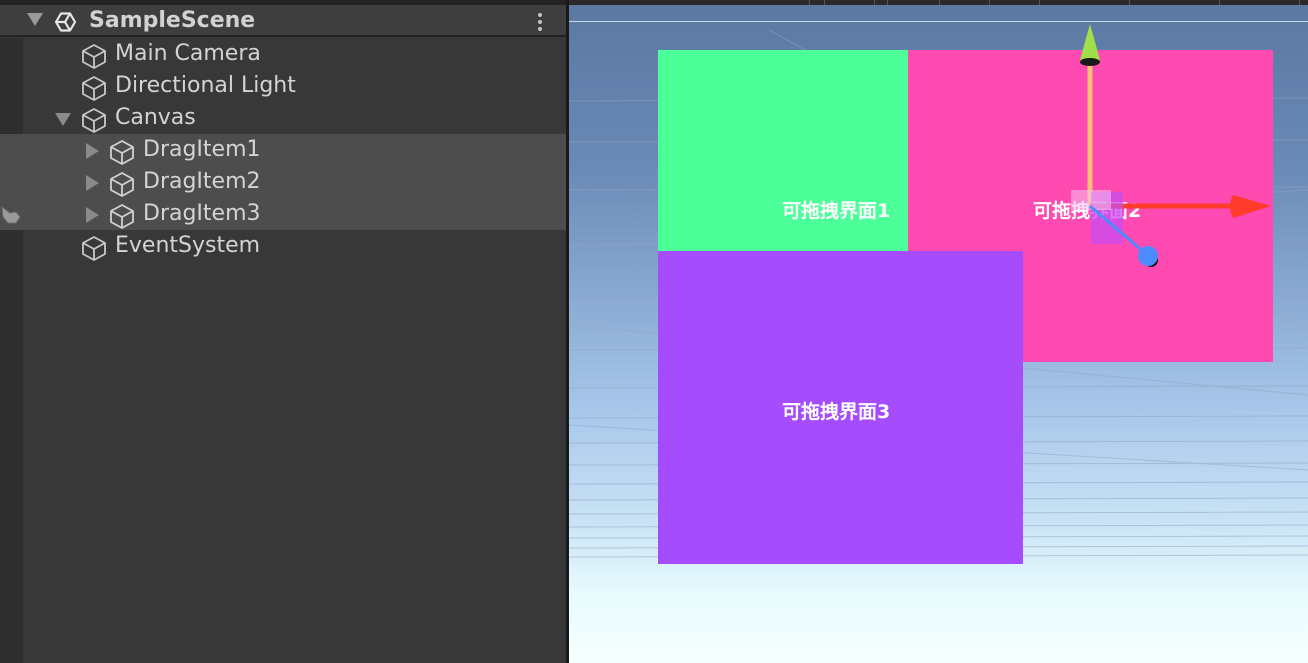 The image size is (1308, 663). What do you see at coordinates (202, 181) in the screenshot?
I see `hierarchy-item-label: DragItem2` at bounding box center [202, 181].